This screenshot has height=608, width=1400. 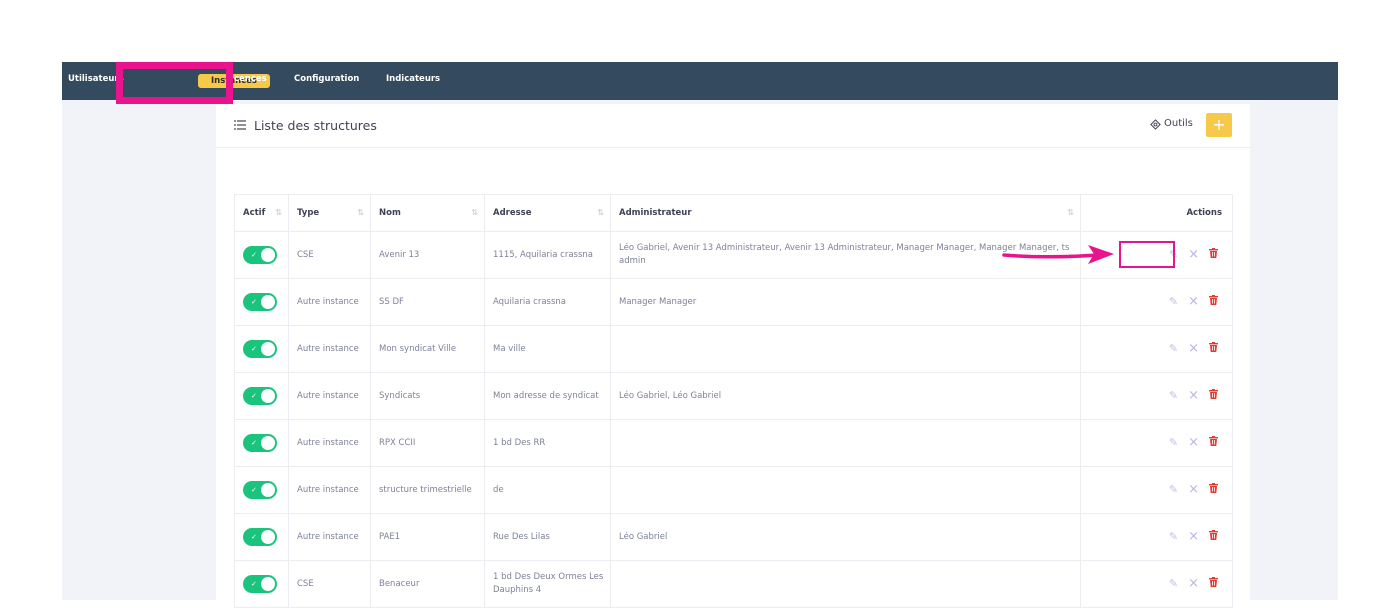 I want to click on tools-button: Outils, so click(x=1178, y=123).